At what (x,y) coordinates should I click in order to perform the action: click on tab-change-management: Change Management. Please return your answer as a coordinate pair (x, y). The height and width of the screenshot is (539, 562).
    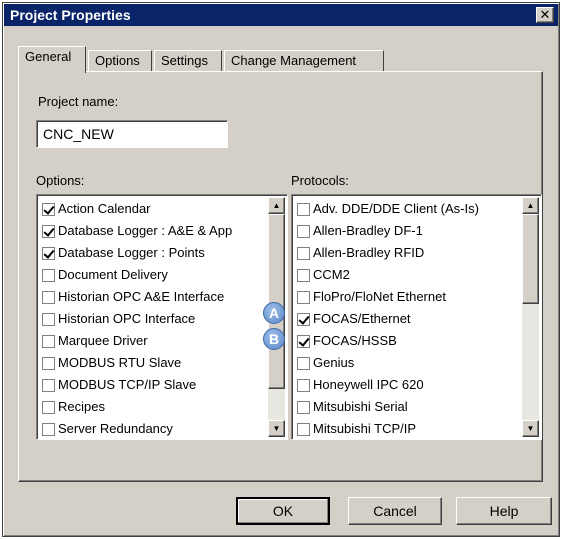
    Looking at the image, I should click on (304, 61).